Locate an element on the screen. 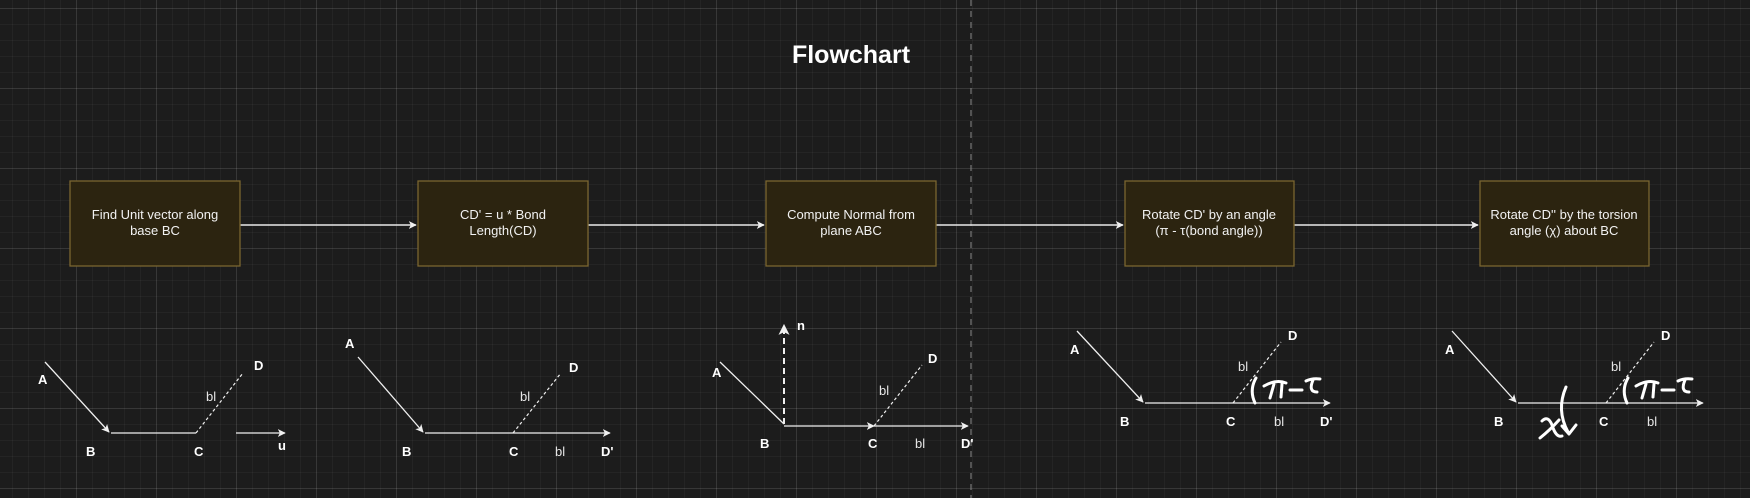 The image size is (1750, 498). torsion-rotation-arrow is located at coordinates (1569, 410).